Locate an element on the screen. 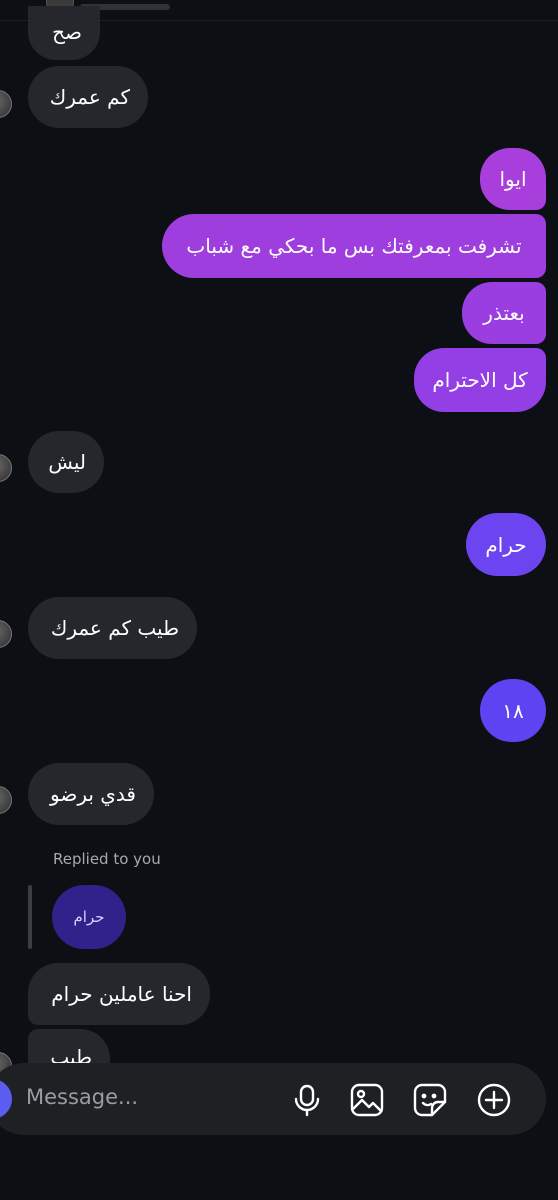  message-text: حرام is located at coordinates (506, 544).